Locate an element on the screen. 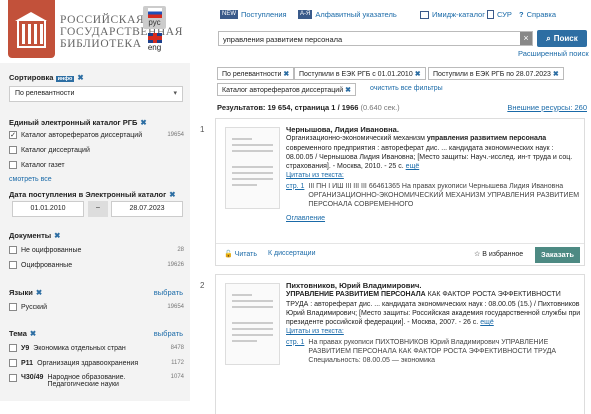  order-button: Заказать is located at coordinates (557, 255).